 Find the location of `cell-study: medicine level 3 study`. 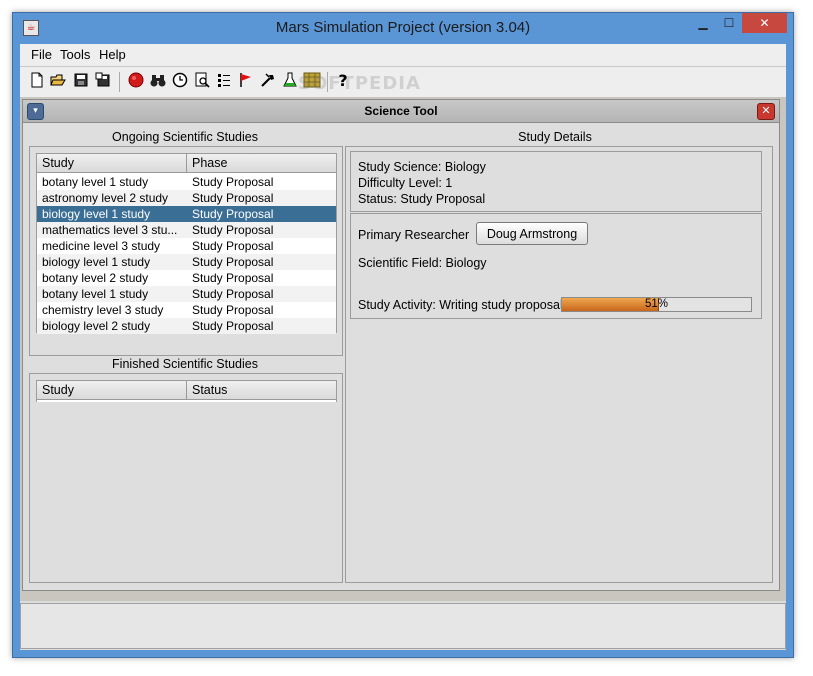

cell-study: medicine level 3 study is located at coordinates (101, 246).